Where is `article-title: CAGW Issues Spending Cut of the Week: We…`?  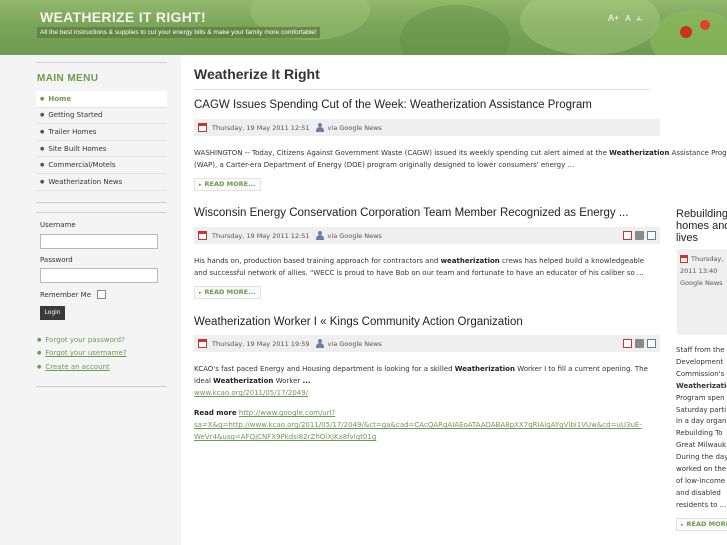 article-title: CAGW Issues Spending Cut of the Week: We… is located at coordinates (393, 105).